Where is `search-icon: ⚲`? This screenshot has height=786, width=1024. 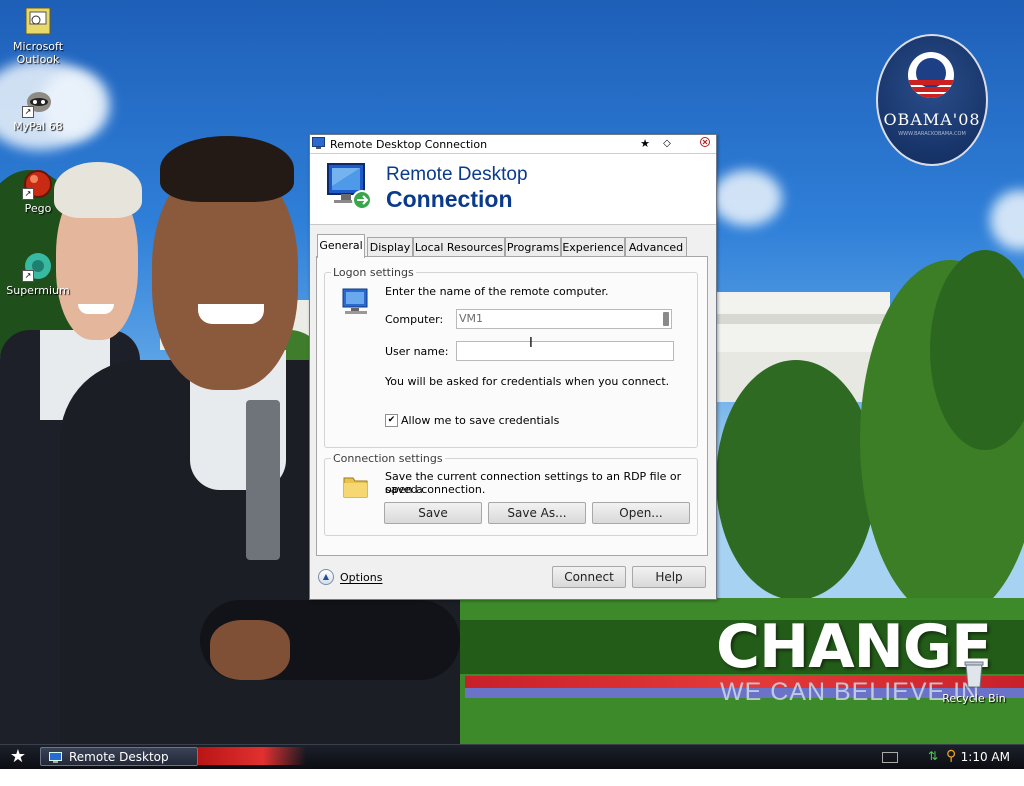
search-icon: ⚲ is located at coordinates (951, 756).